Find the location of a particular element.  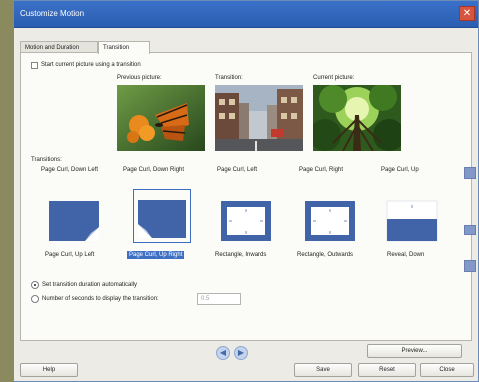

auto-duration-radio is located at coordinates (35, 285).